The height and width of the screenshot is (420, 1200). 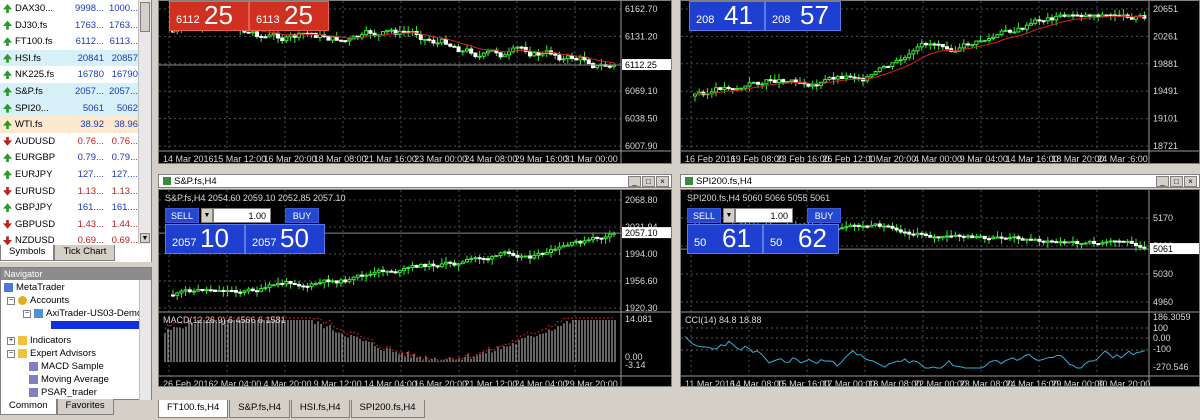 I want to click on nav-item-indicators: + Indicators, so click(x=39, y=340).